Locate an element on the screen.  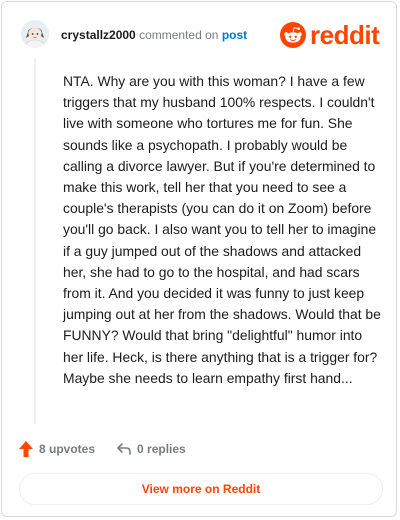
commented-on-text: commented on is located at coordinates (179, 35).